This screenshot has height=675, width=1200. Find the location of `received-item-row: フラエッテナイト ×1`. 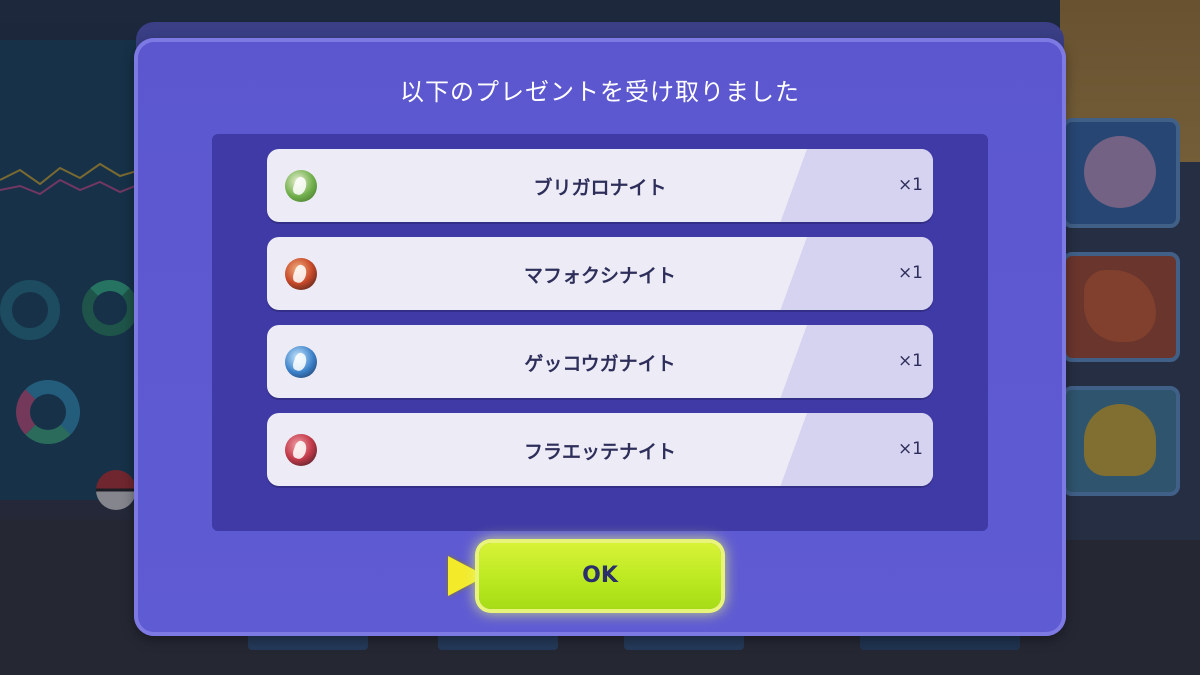

received-item-row: フラエッテナイト ×1 is located at coordinates (600, 449).